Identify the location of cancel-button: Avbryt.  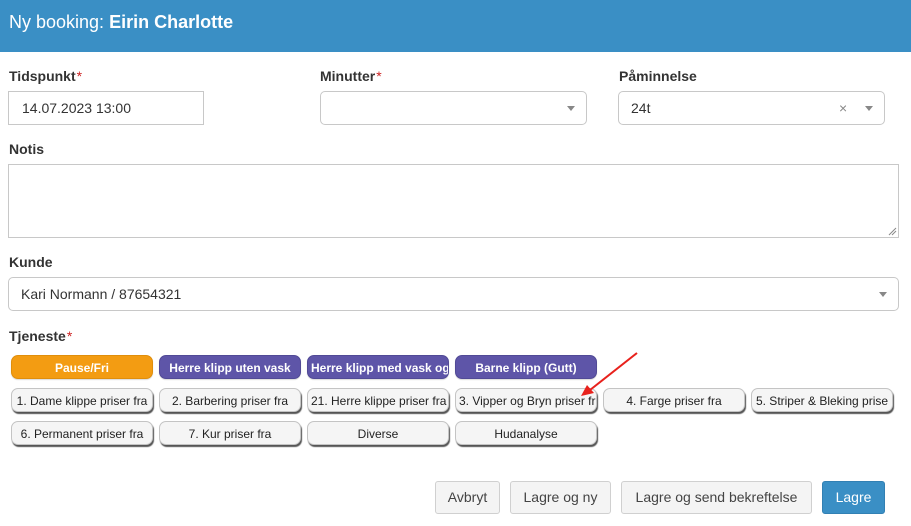
(467, 497).